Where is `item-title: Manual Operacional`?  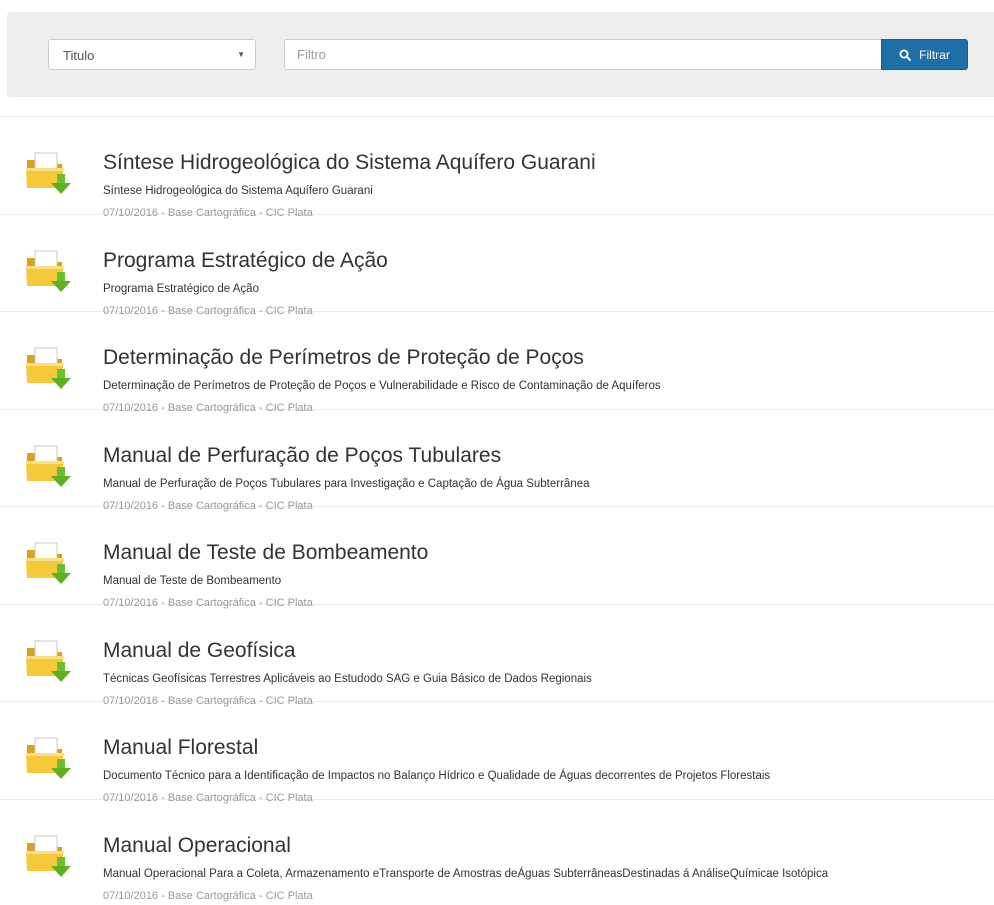 item-title: Manual Operacional is located at coordinates (197, 846).